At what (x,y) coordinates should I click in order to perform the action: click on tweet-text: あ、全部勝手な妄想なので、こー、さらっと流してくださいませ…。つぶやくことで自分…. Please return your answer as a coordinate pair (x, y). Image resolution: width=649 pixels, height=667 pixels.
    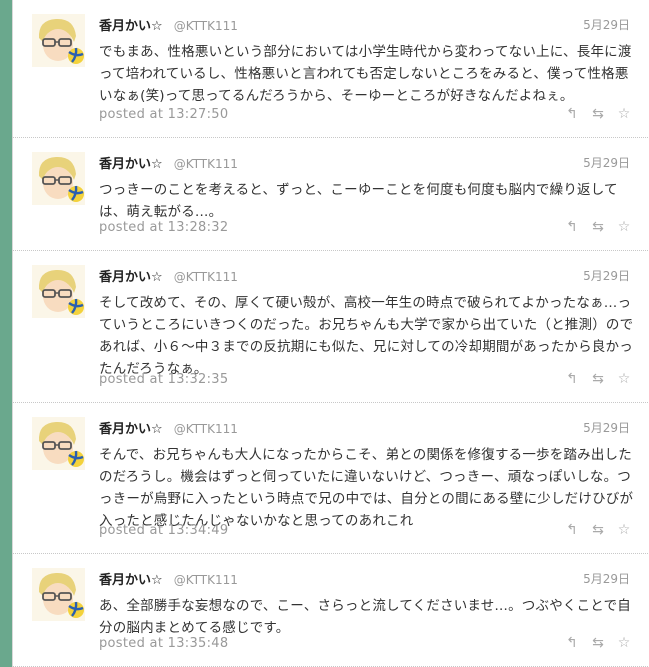
    Looking at the image, I should click on (365, 617).